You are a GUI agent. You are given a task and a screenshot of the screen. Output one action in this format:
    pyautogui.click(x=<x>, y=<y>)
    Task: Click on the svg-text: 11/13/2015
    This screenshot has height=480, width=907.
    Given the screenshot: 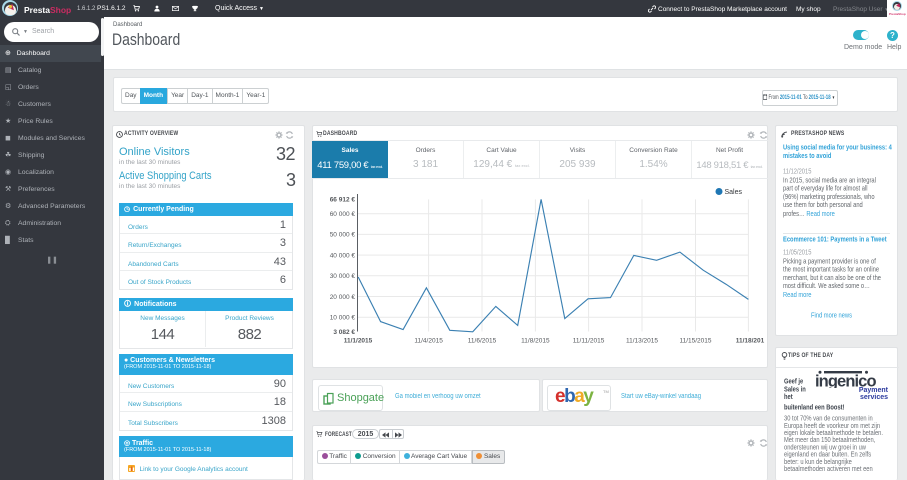 What is the action you would take?
    pyautogui.click(x=642, y=341)
    